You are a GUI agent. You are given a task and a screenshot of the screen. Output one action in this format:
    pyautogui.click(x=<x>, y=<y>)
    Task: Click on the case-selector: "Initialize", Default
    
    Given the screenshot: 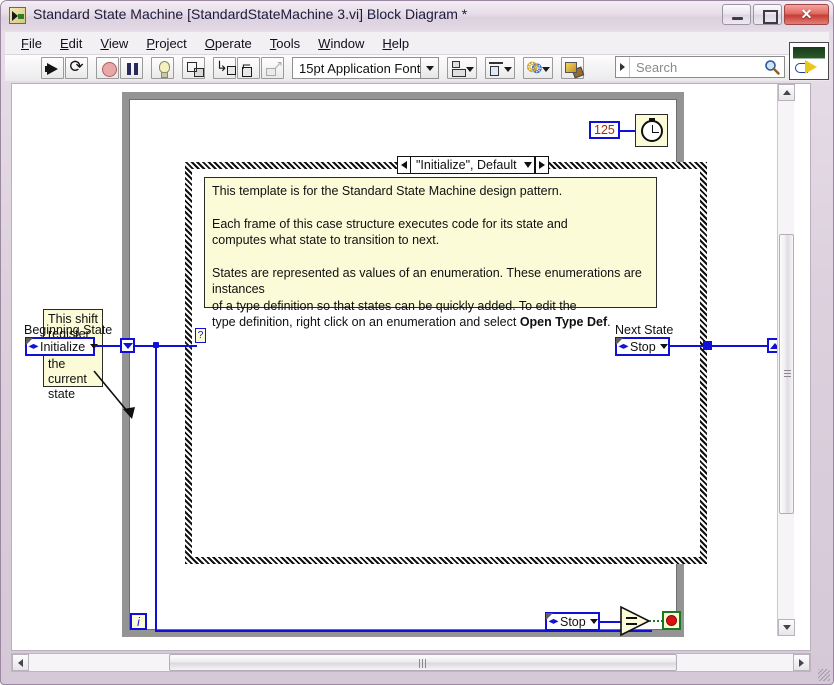 What is the action you would take?
    pyautogui.click(x=473, y=165)
    